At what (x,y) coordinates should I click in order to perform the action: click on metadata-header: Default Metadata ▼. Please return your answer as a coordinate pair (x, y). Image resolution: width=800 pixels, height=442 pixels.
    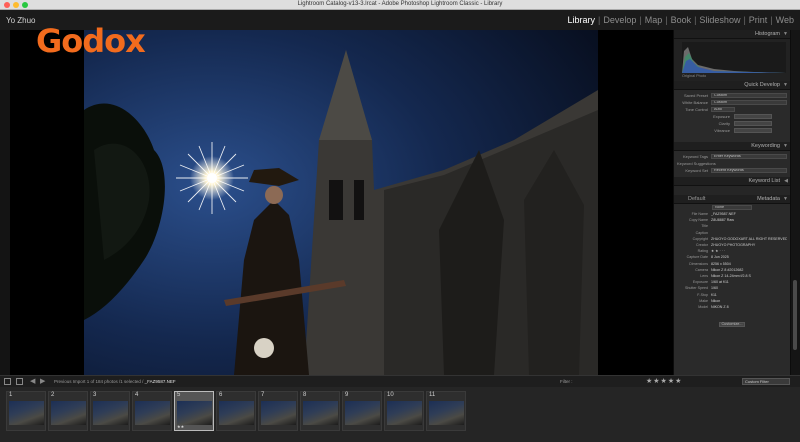
    Looking at the image, I should click on (732, 199).